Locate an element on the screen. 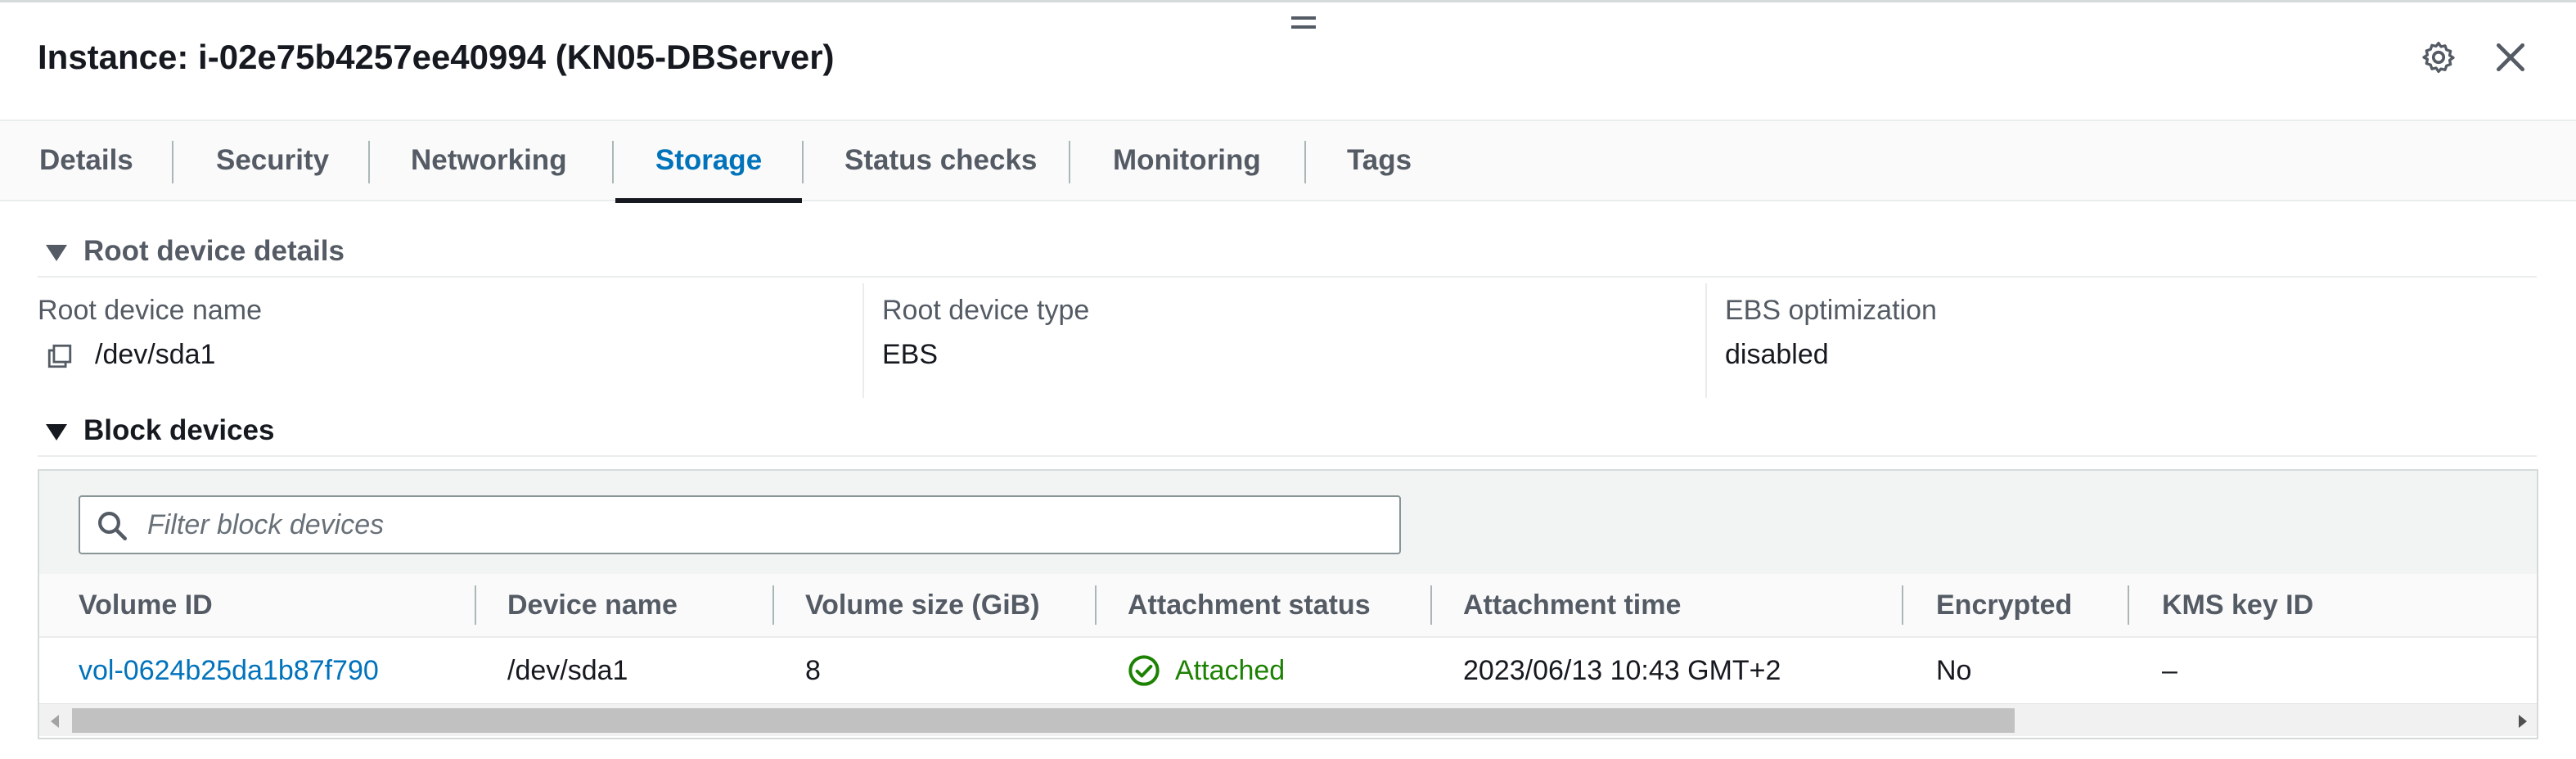 The image size is (2576, 759). scroll-right-icon is located at coordinates (2523, 721).